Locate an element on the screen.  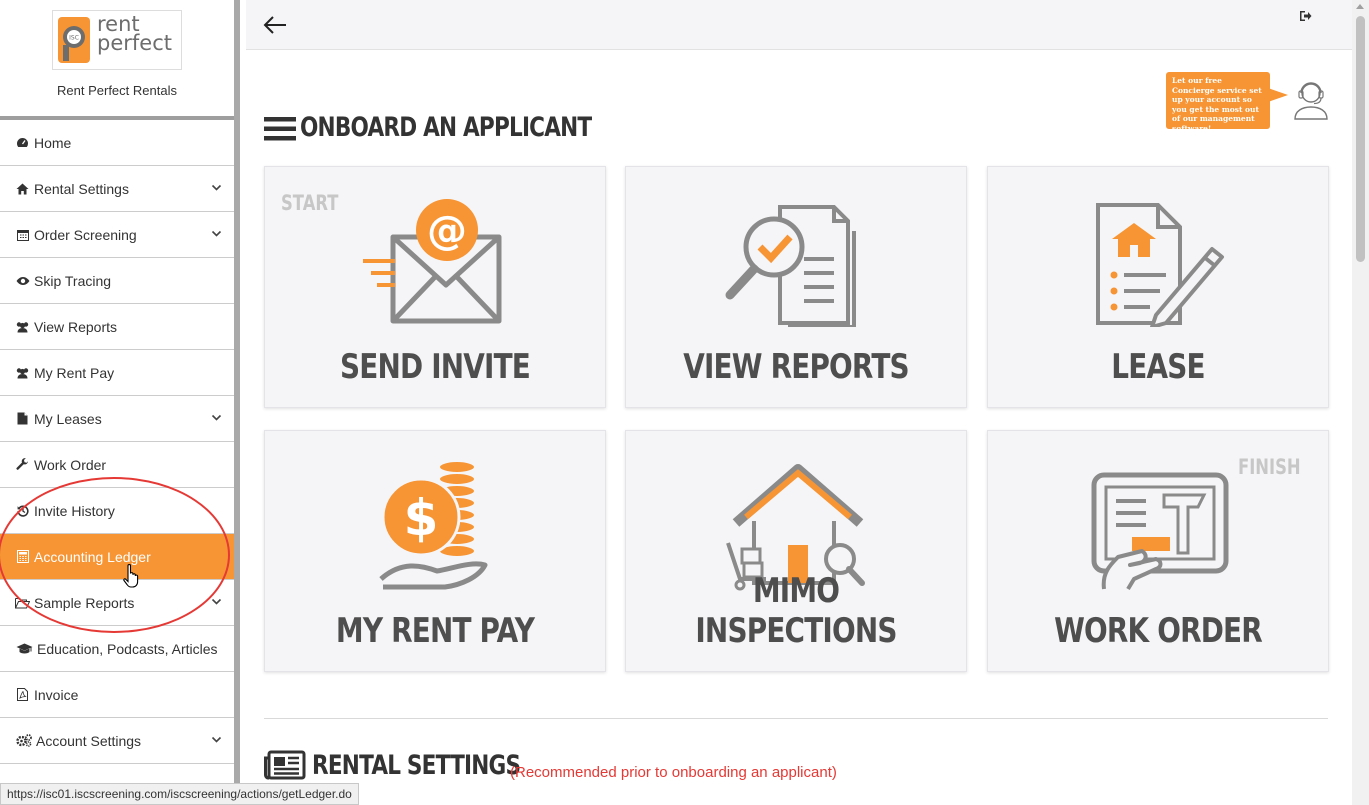
sidebar-item-my-leases: My Leases is located at coordinates (117, 419).